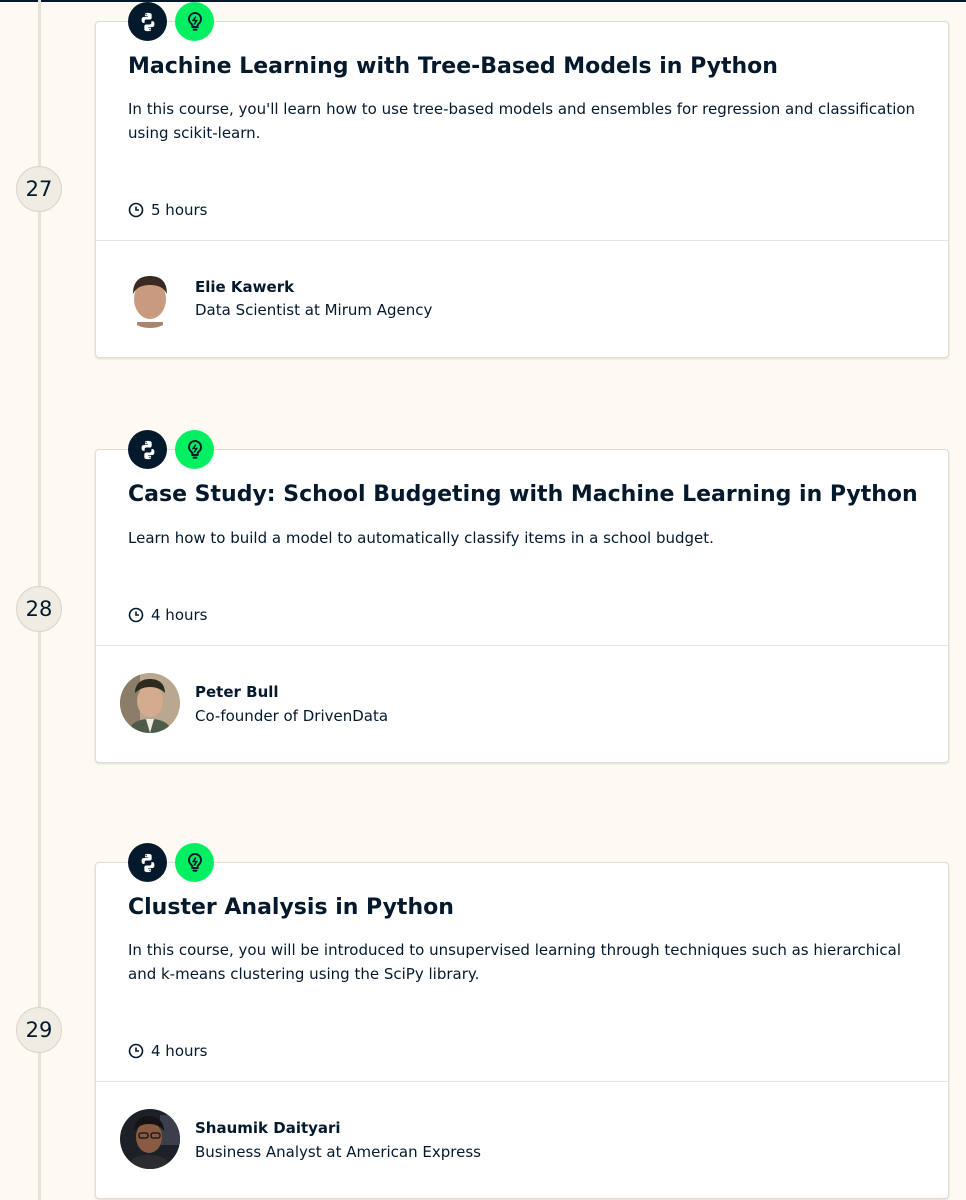 The height and width of the screenshot is (1200, 966). What do you see at coordinates (314, 310) in the screenshot?
I see `instructor-role: Data Scientist at Mirum Agency` at bounding box center [314, 310].